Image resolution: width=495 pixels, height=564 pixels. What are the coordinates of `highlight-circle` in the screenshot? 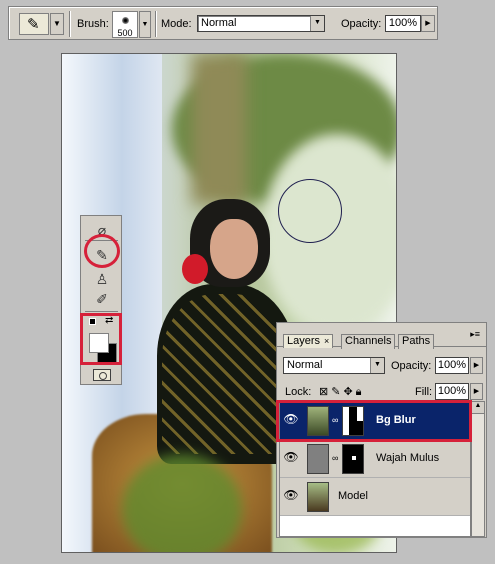 It's located at (102, 251).